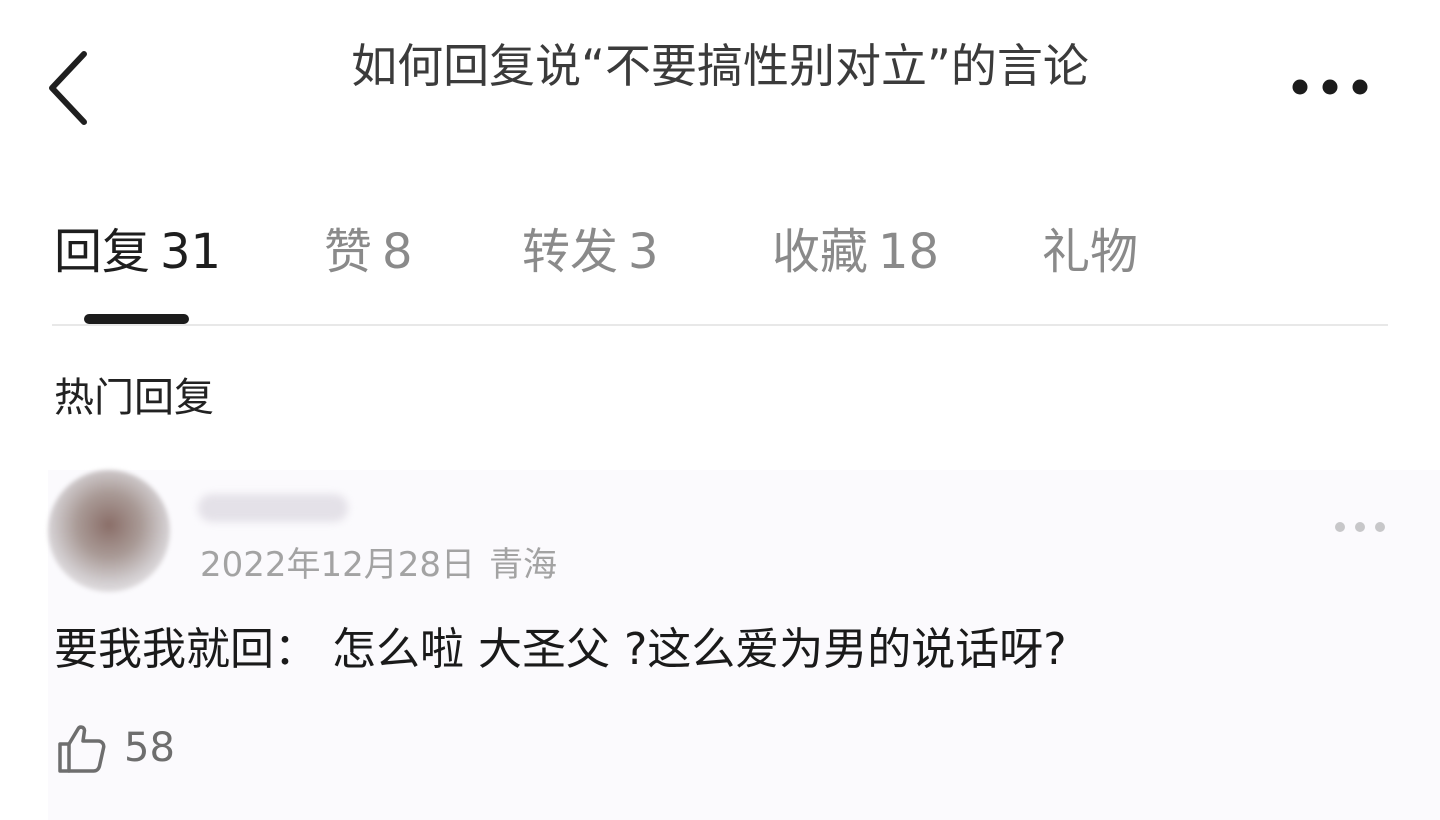 The image size is (1440, 820). I want to click on username-redacted, so click(273, 508).